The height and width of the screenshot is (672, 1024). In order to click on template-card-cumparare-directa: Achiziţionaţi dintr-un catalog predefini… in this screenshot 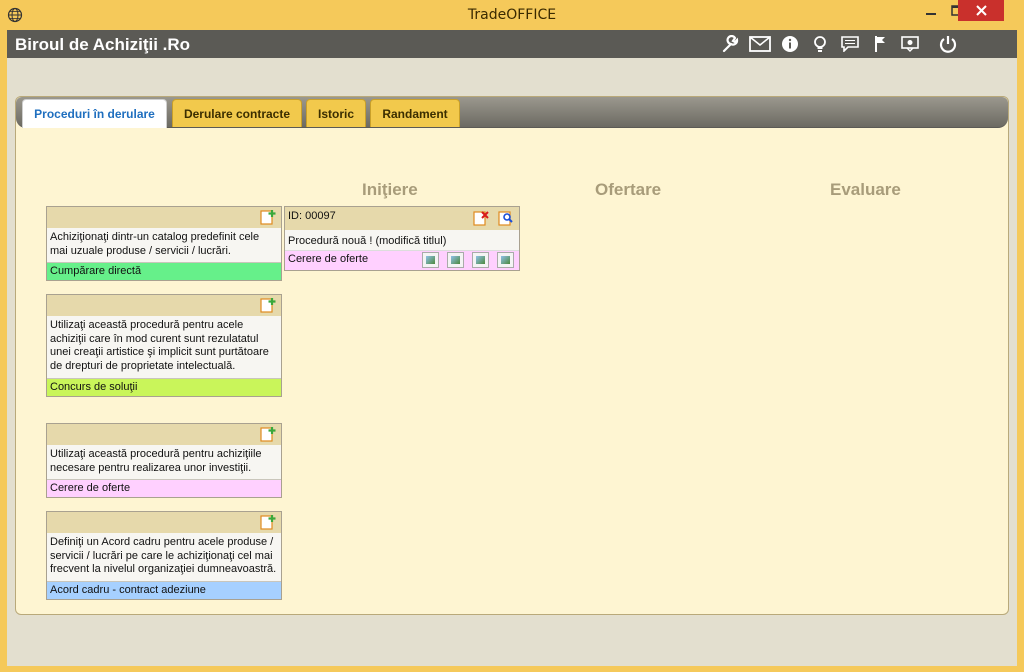, I will do `click(164, 244)`.